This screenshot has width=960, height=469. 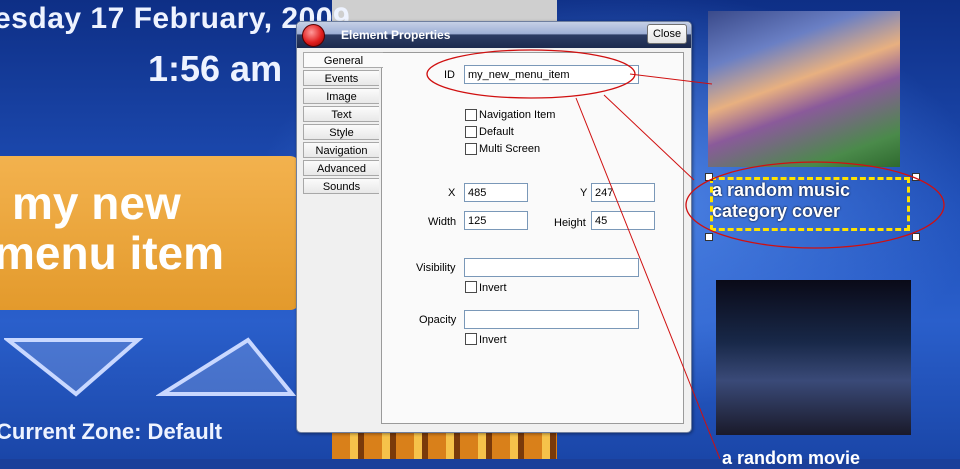 What do you see at coordinates (343, 60) in the screenshot?
I see `tab-general: General` at bounding box center [343, 60].